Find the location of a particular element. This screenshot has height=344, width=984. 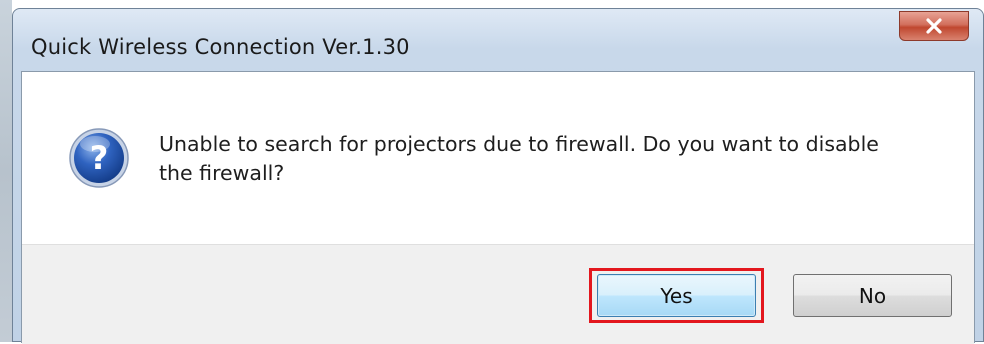

close-icon is located at coordinates (934, 26).